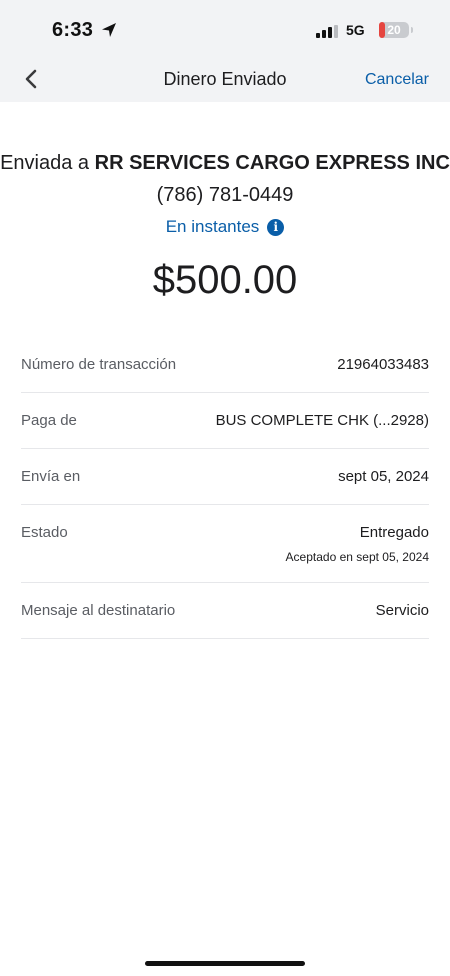 The image size is (450, 976). What do you see at coordinates (49, 420) in the screenshot?
I see `detail-label: Paga de` at bounding box center [49, 420].